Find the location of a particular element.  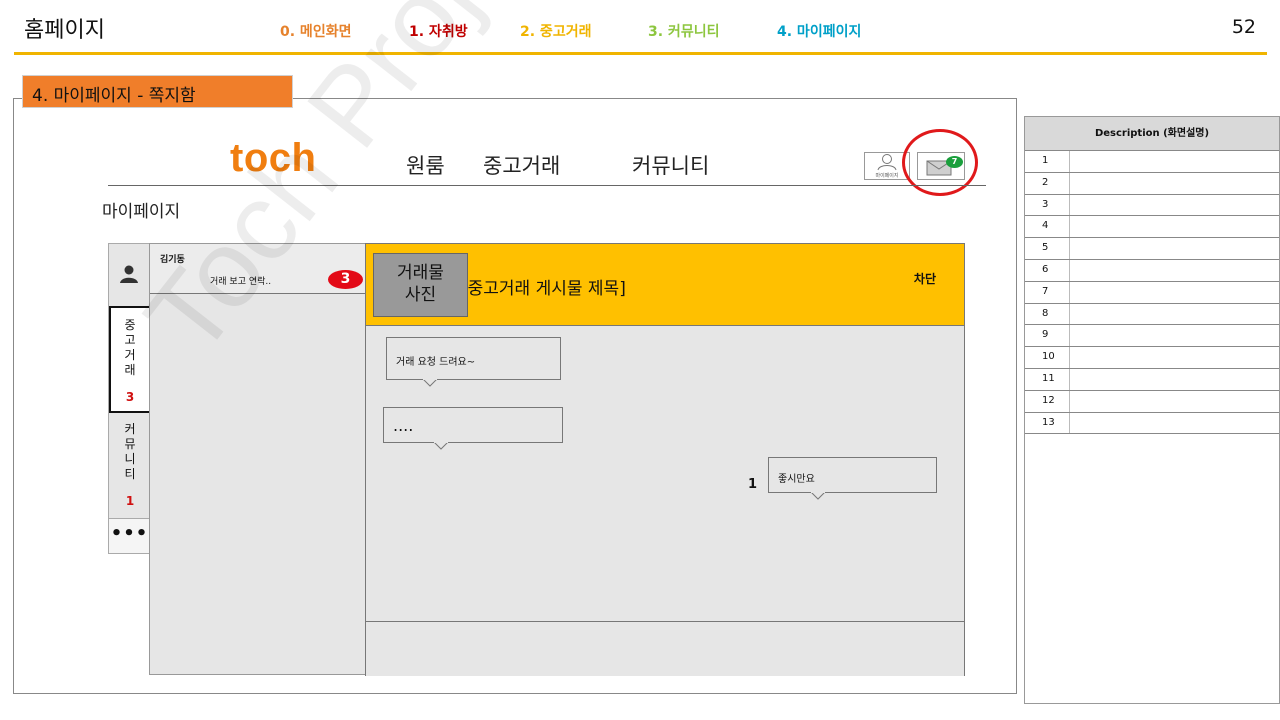

description-row: 10 is located at coordinates (1152, 358).